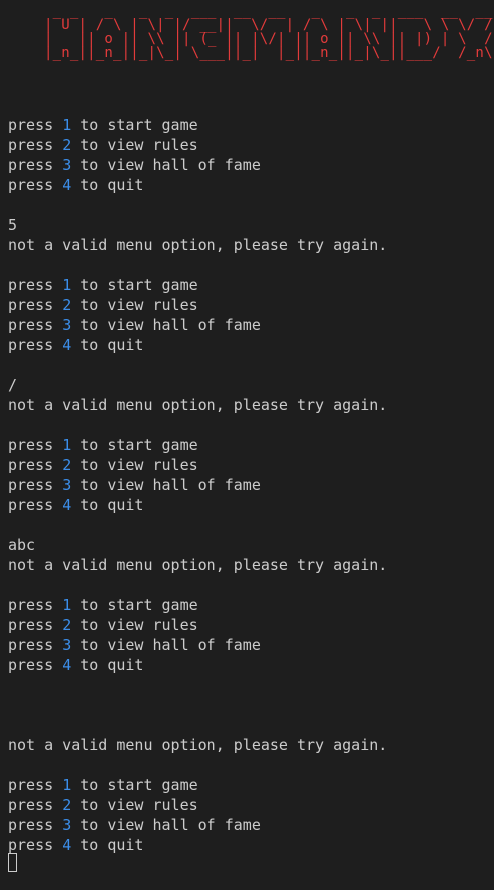  I want to click on user-input-line: 5, so click(13, 225).